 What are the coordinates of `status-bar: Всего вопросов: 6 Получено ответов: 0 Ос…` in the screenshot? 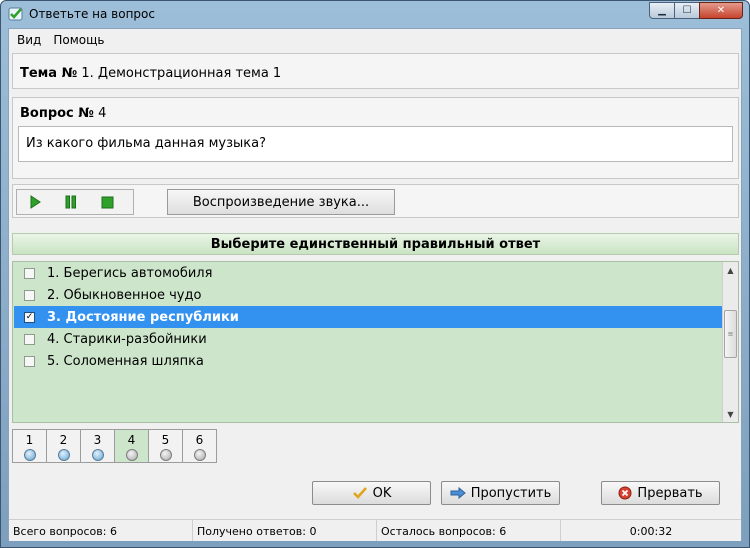 It's located at (375, 530).